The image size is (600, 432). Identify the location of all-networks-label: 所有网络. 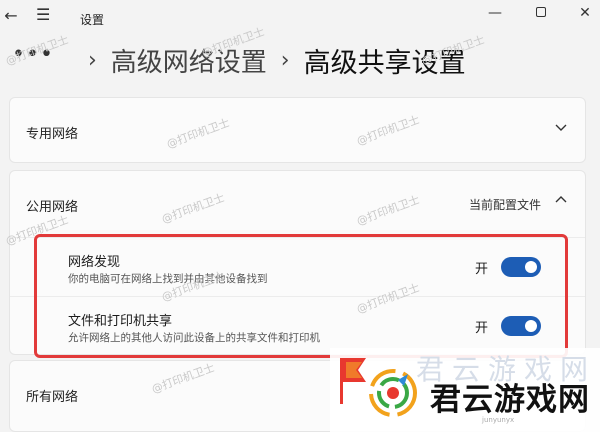
(52, 397).